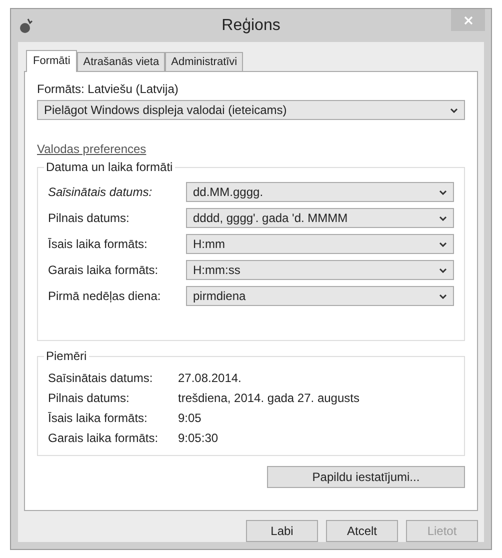 This screenshot has height=558, width=502. I want to click on example-label: Saīsinātais datums:, so click(101, 378).